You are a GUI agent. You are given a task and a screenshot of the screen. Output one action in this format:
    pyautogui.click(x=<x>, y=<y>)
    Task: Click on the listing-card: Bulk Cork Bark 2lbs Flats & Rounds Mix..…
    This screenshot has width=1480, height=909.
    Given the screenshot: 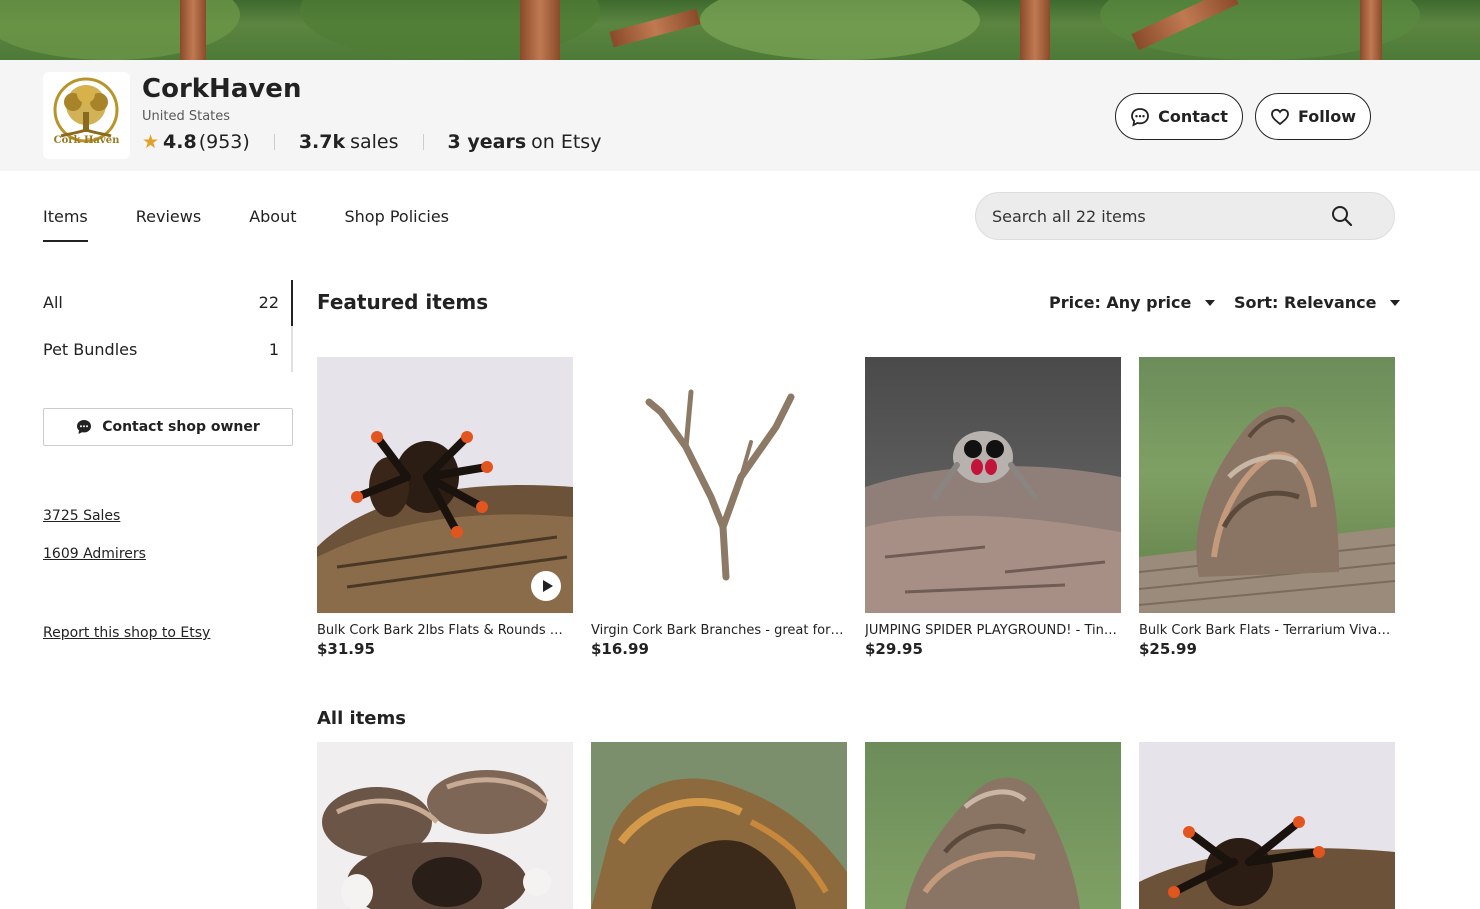 What is the action you would take?
    pyautogui.click(x=445, y=507)
    